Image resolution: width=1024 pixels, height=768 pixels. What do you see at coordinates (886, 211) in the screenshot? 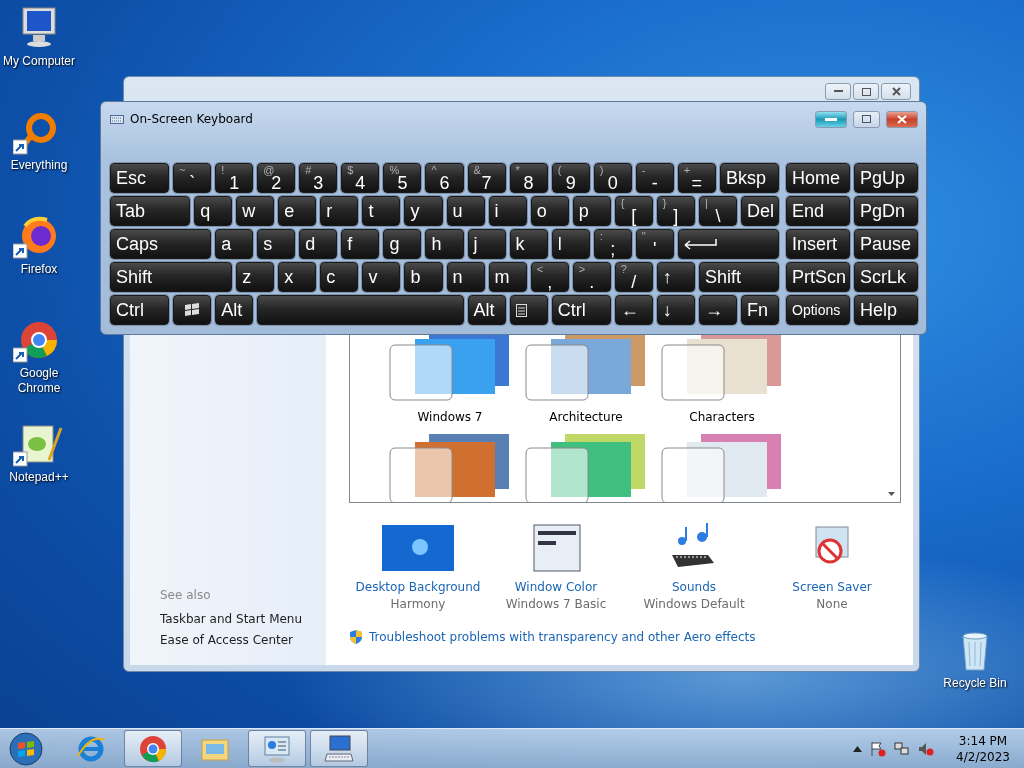
I see `keyboard-key: PgDn` at bounding box center [886, 211].